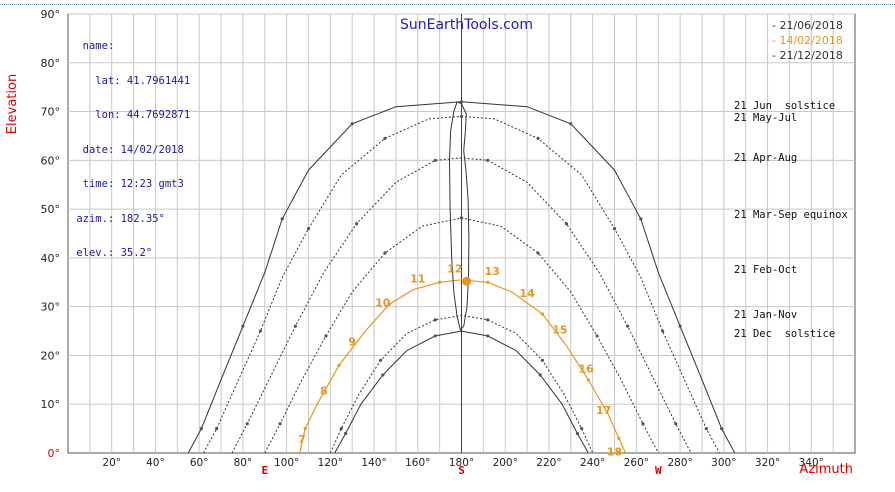  Describe the element at coordinates (791, 214) in the screenshot. I see `curve-label: 21 Mar-Sep equinox` at that location.